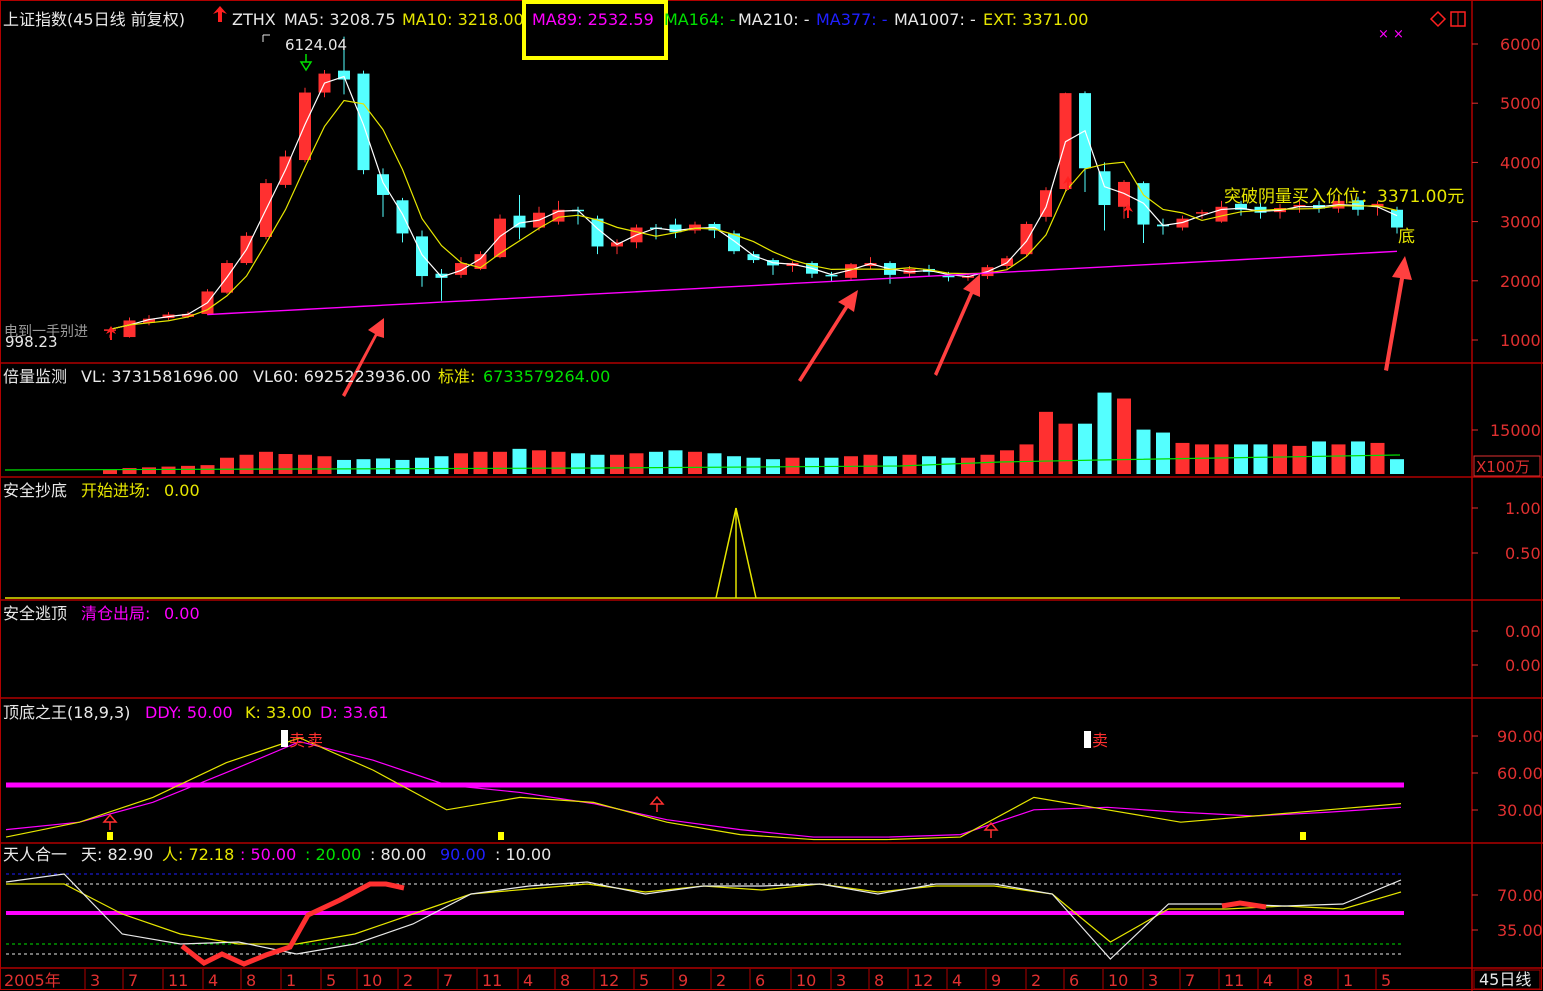  I want to click on trhy-lines, so click(704, 920).